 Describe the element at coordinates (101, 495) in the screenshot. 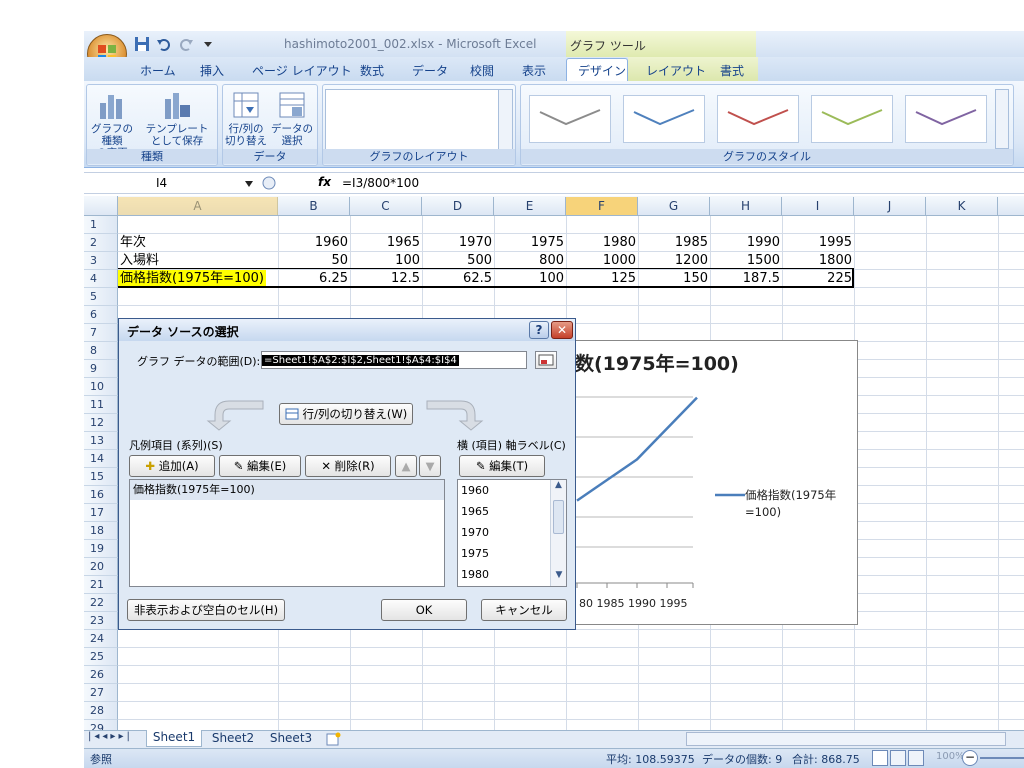

I see `row-header: 16` at that location.